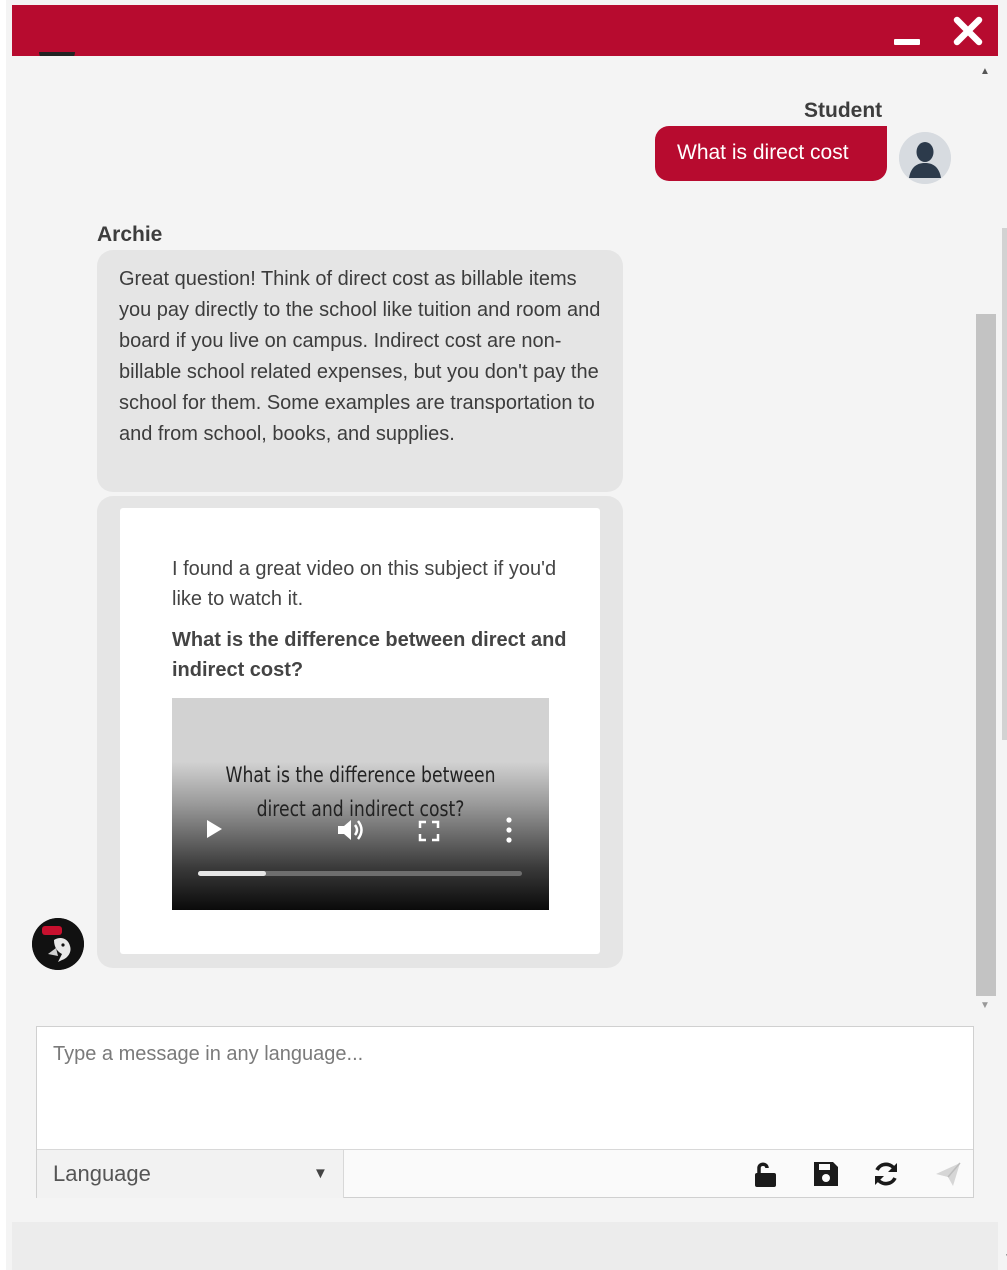  I want to click on volume-icon, so click(351, 830).